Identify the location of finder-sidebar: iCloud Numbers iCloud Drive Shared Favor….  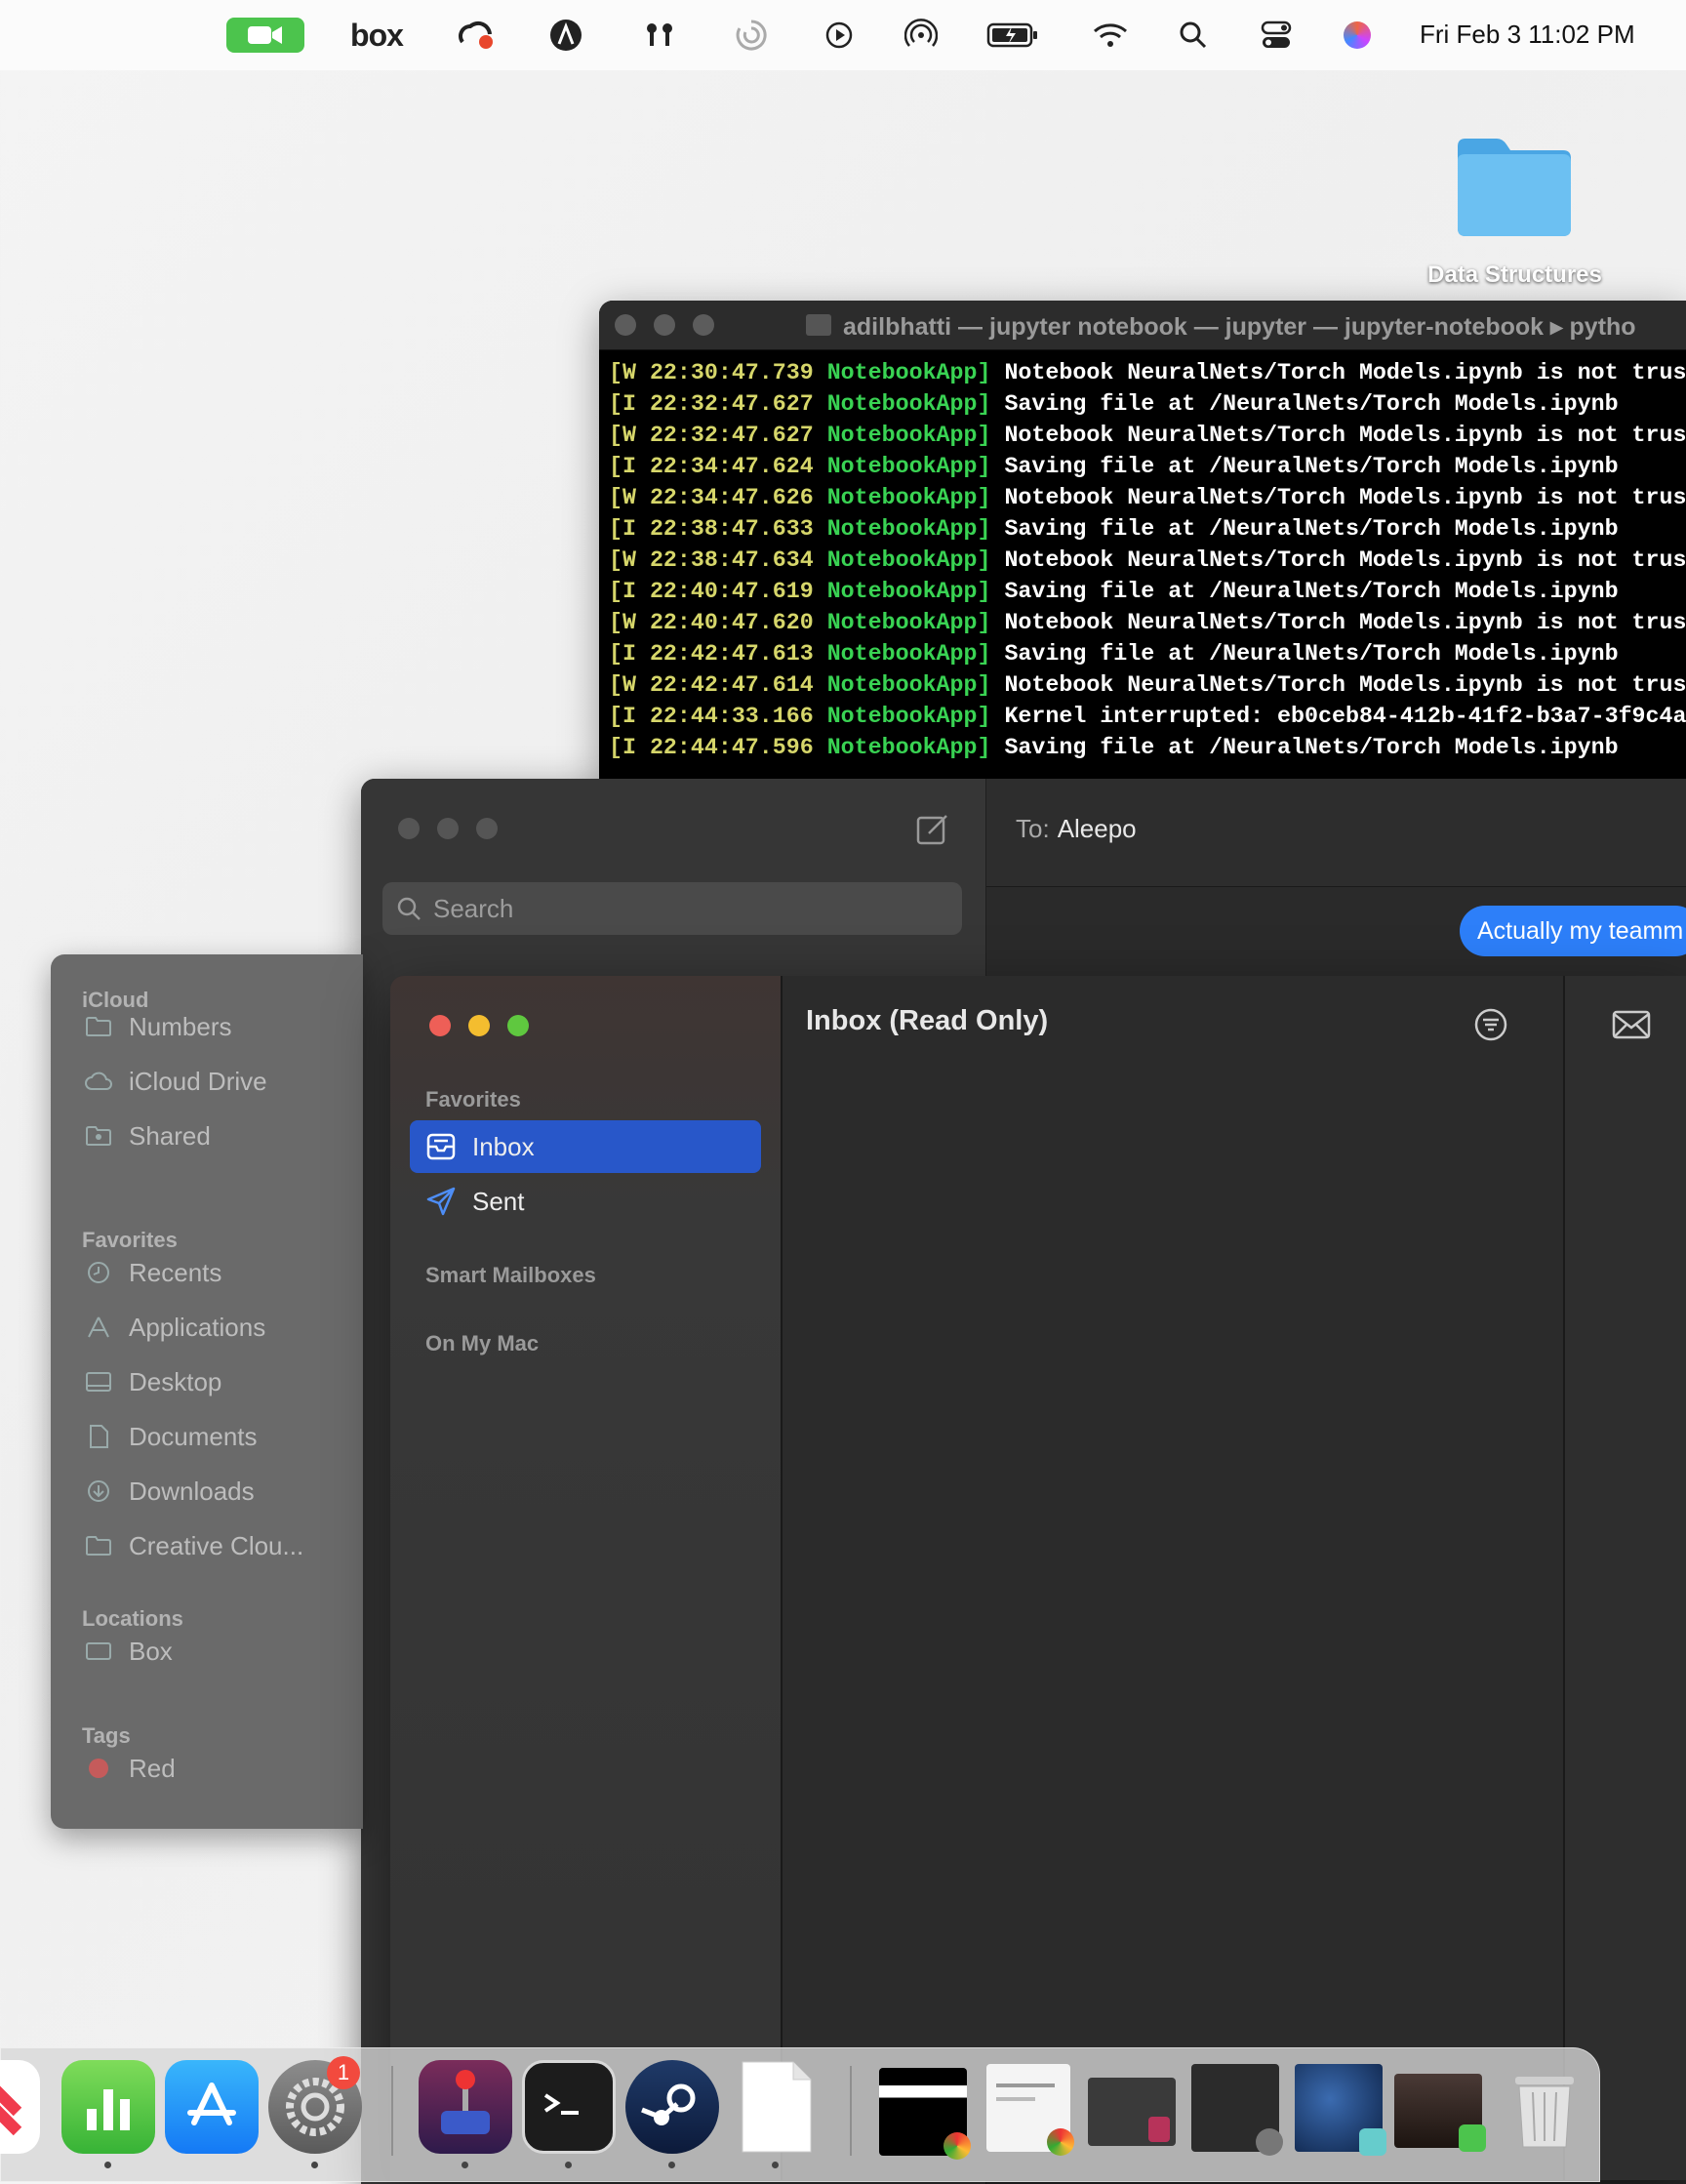
(207, 1391).